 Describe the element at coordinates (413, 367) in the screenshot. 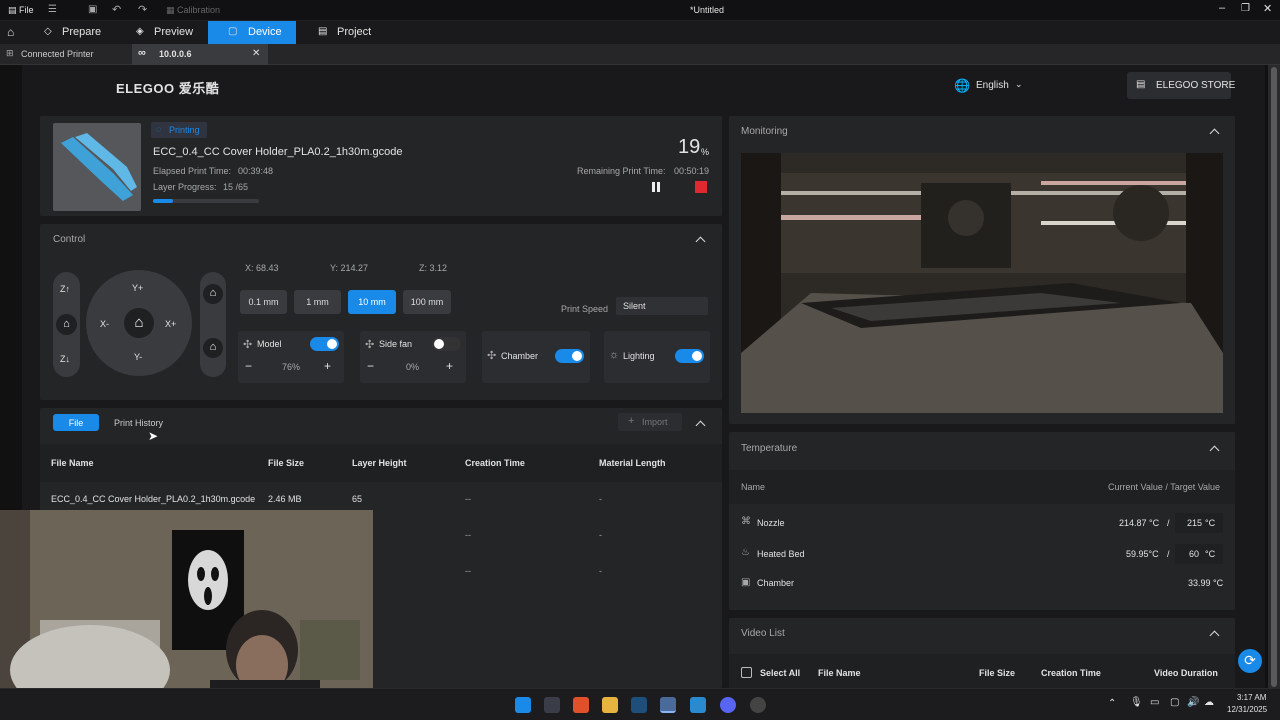

I see `side-fan-percent: 0%` at that location.